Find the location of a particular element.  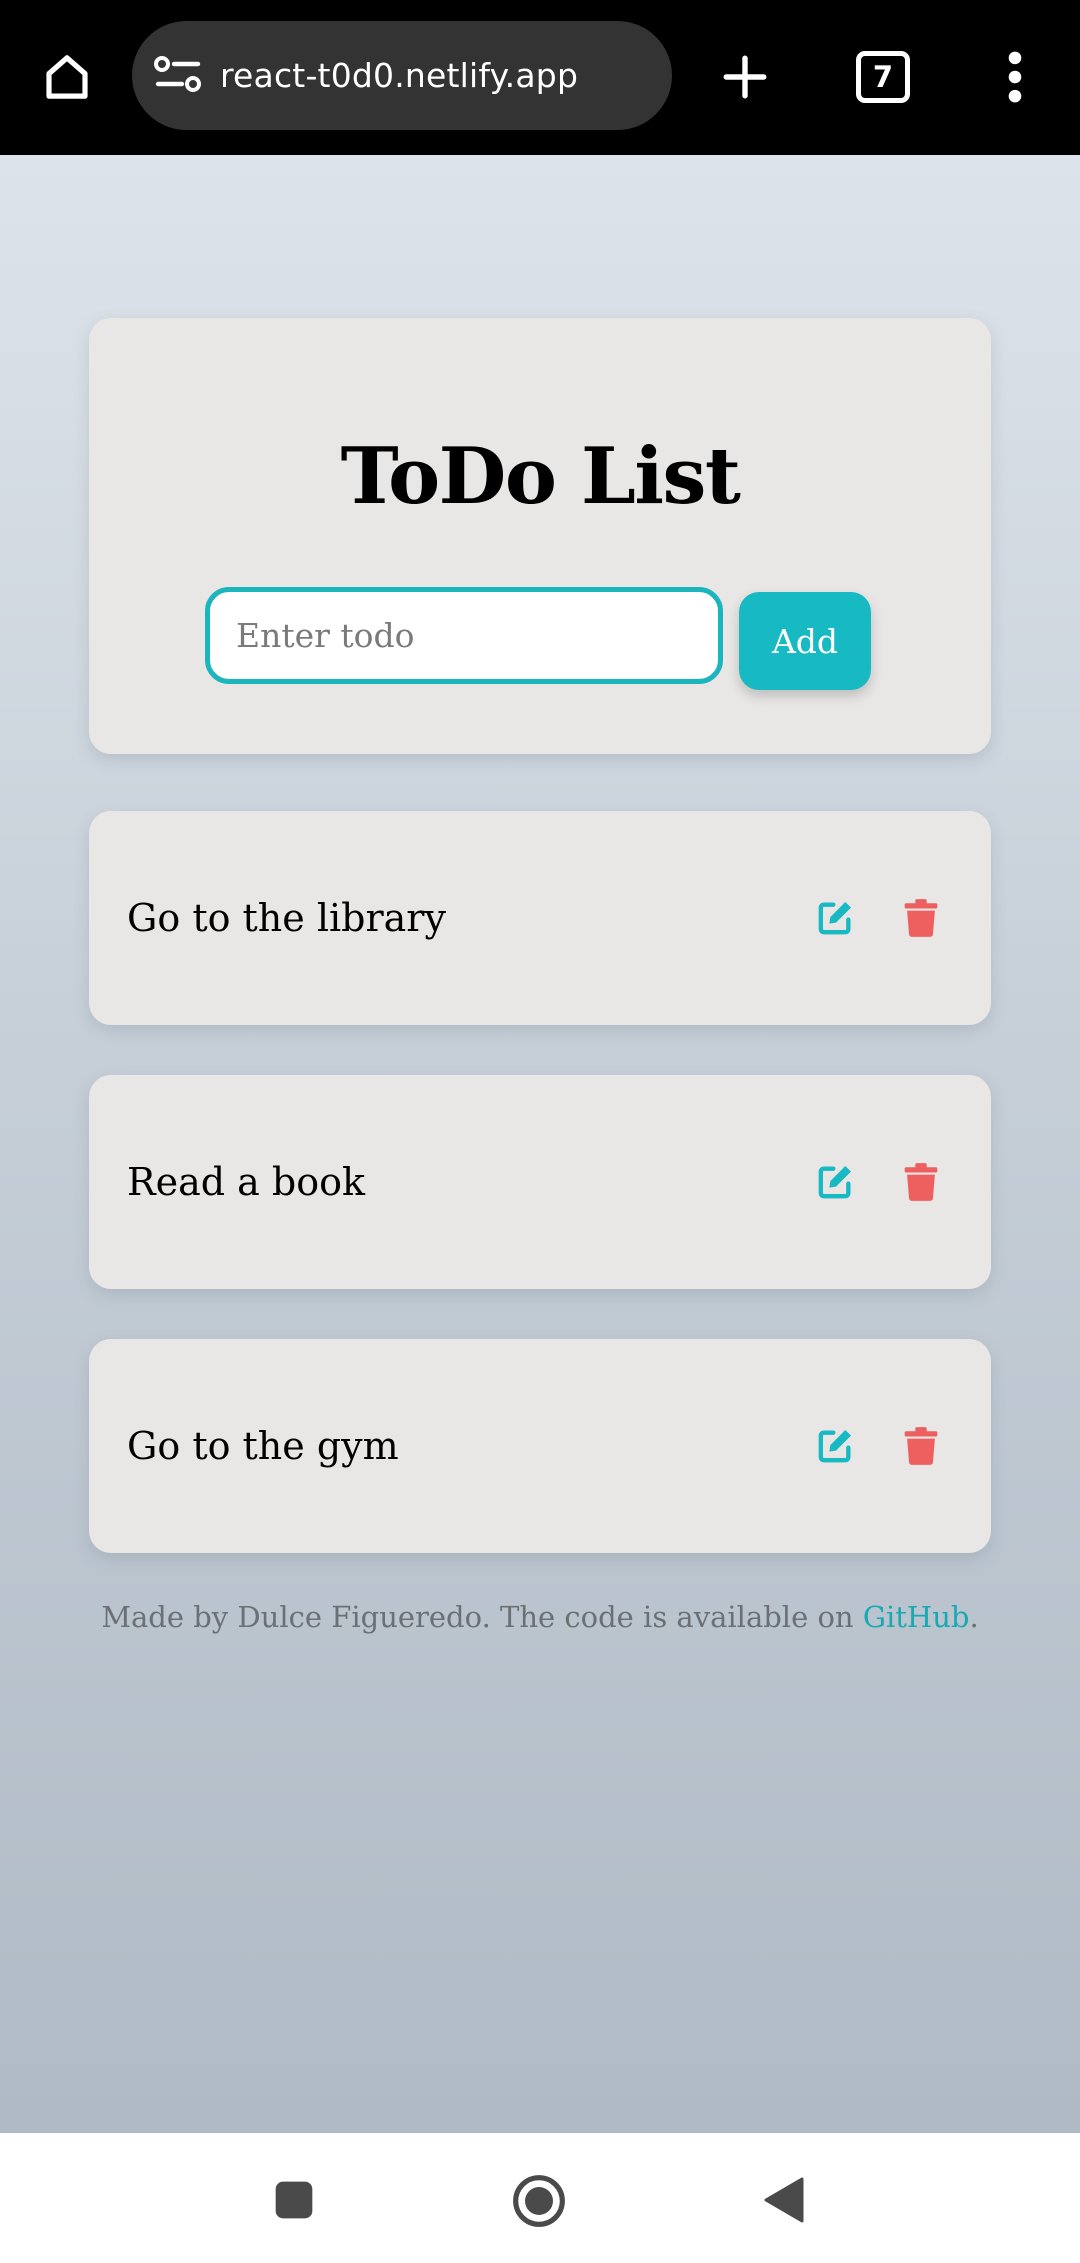

back-button is located at coordinates (784, 2200).